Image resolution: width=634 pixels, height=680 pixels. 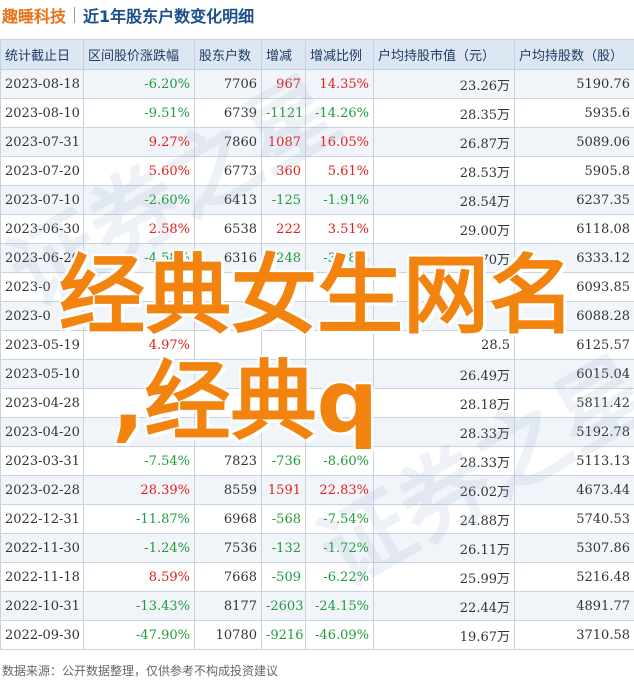 What do you see at coordinates (283, 171) in the screenshot?
I see `cell-change: 360` at bounding box center [283, 171].